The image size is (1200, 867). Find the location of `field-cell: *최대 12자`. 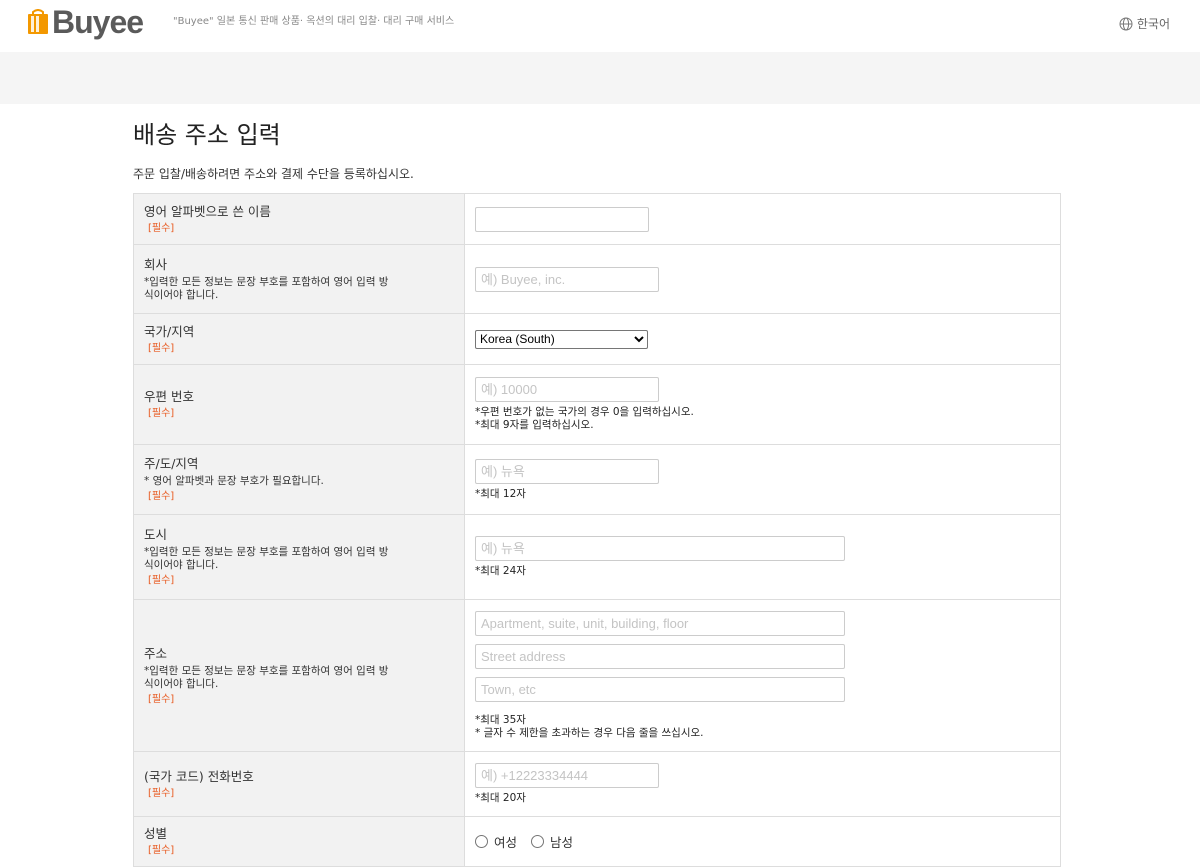

field-cell: *최대 12자 is located at coordinates (762, 479).